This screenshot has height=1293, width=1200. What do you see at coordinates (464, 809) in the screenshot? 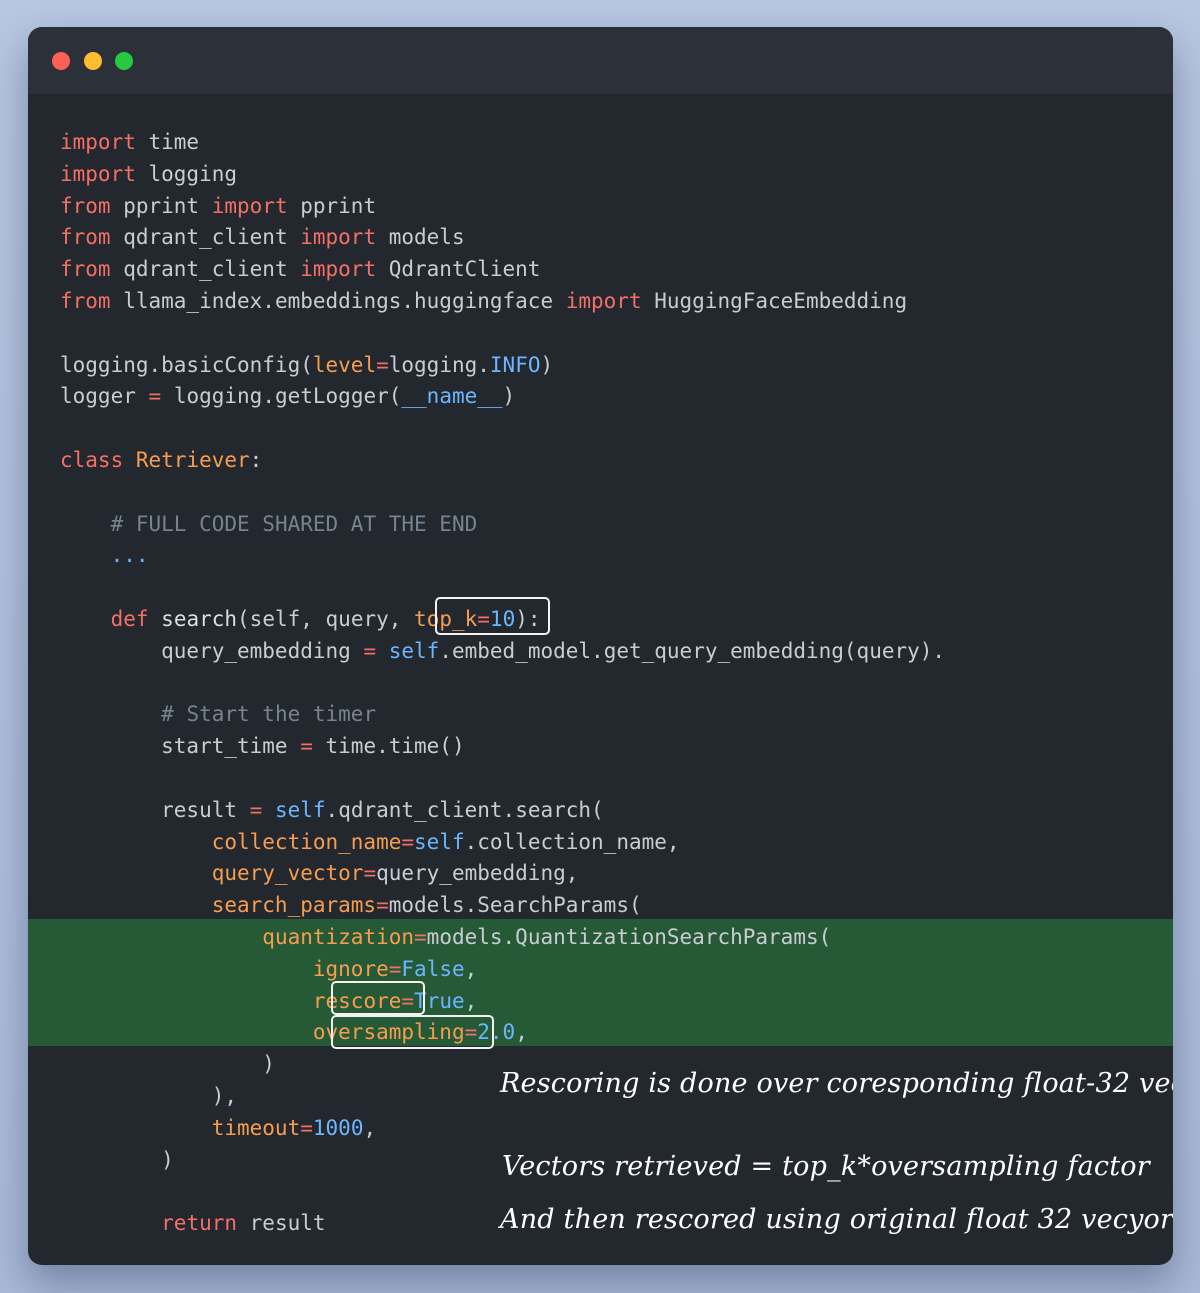
I see `code-token: .qdrant_client.search(` at bounding box center [464, 809].